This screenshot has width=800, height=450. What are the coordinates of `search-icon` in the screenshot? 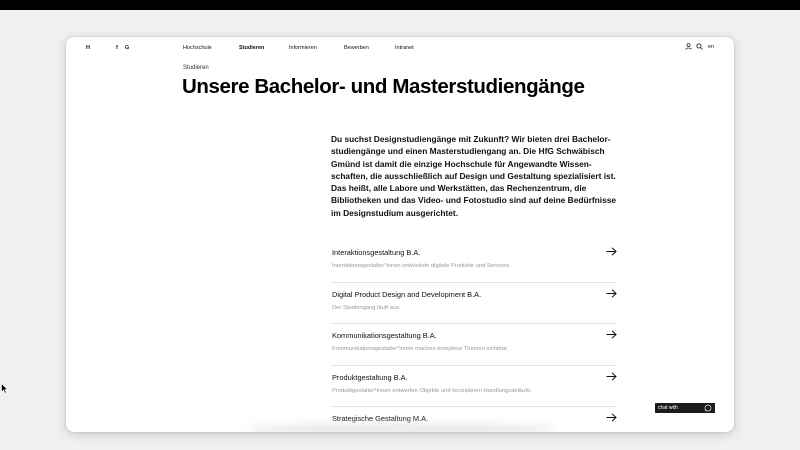 It's located at (699, 46).